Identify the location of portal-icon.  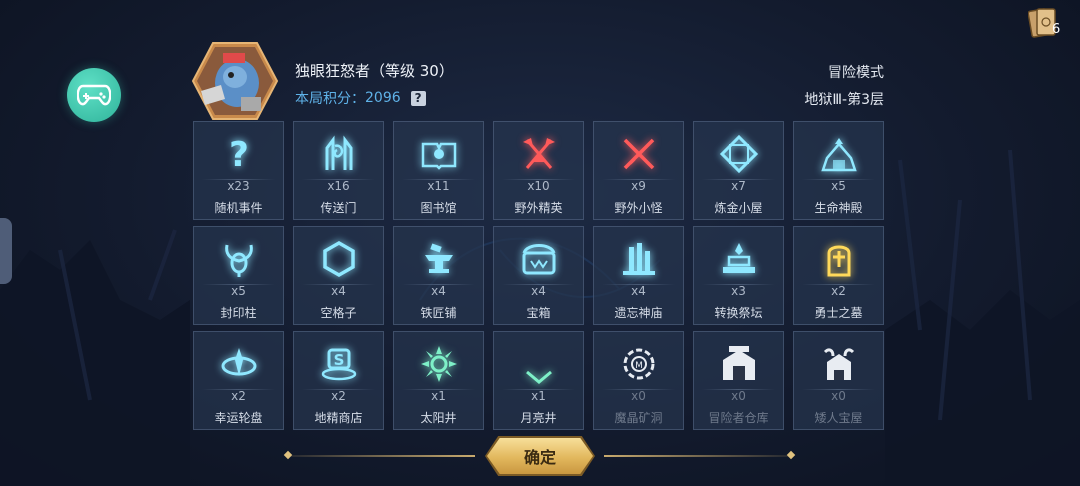
(339, 152).